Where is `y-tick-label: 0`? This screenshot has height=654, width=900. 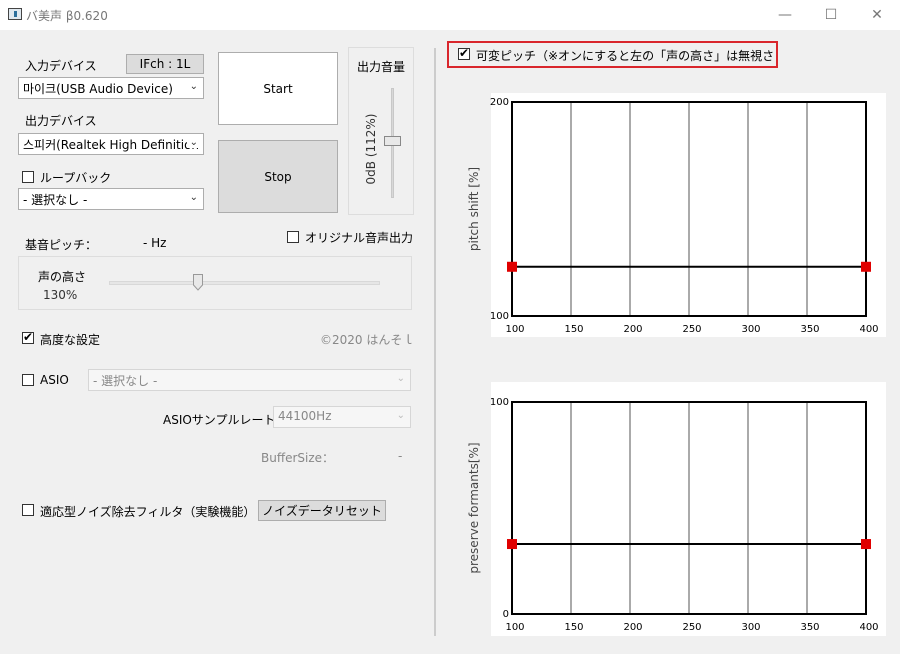 y-tick-label: 0 is located at coordinates (506, 614).